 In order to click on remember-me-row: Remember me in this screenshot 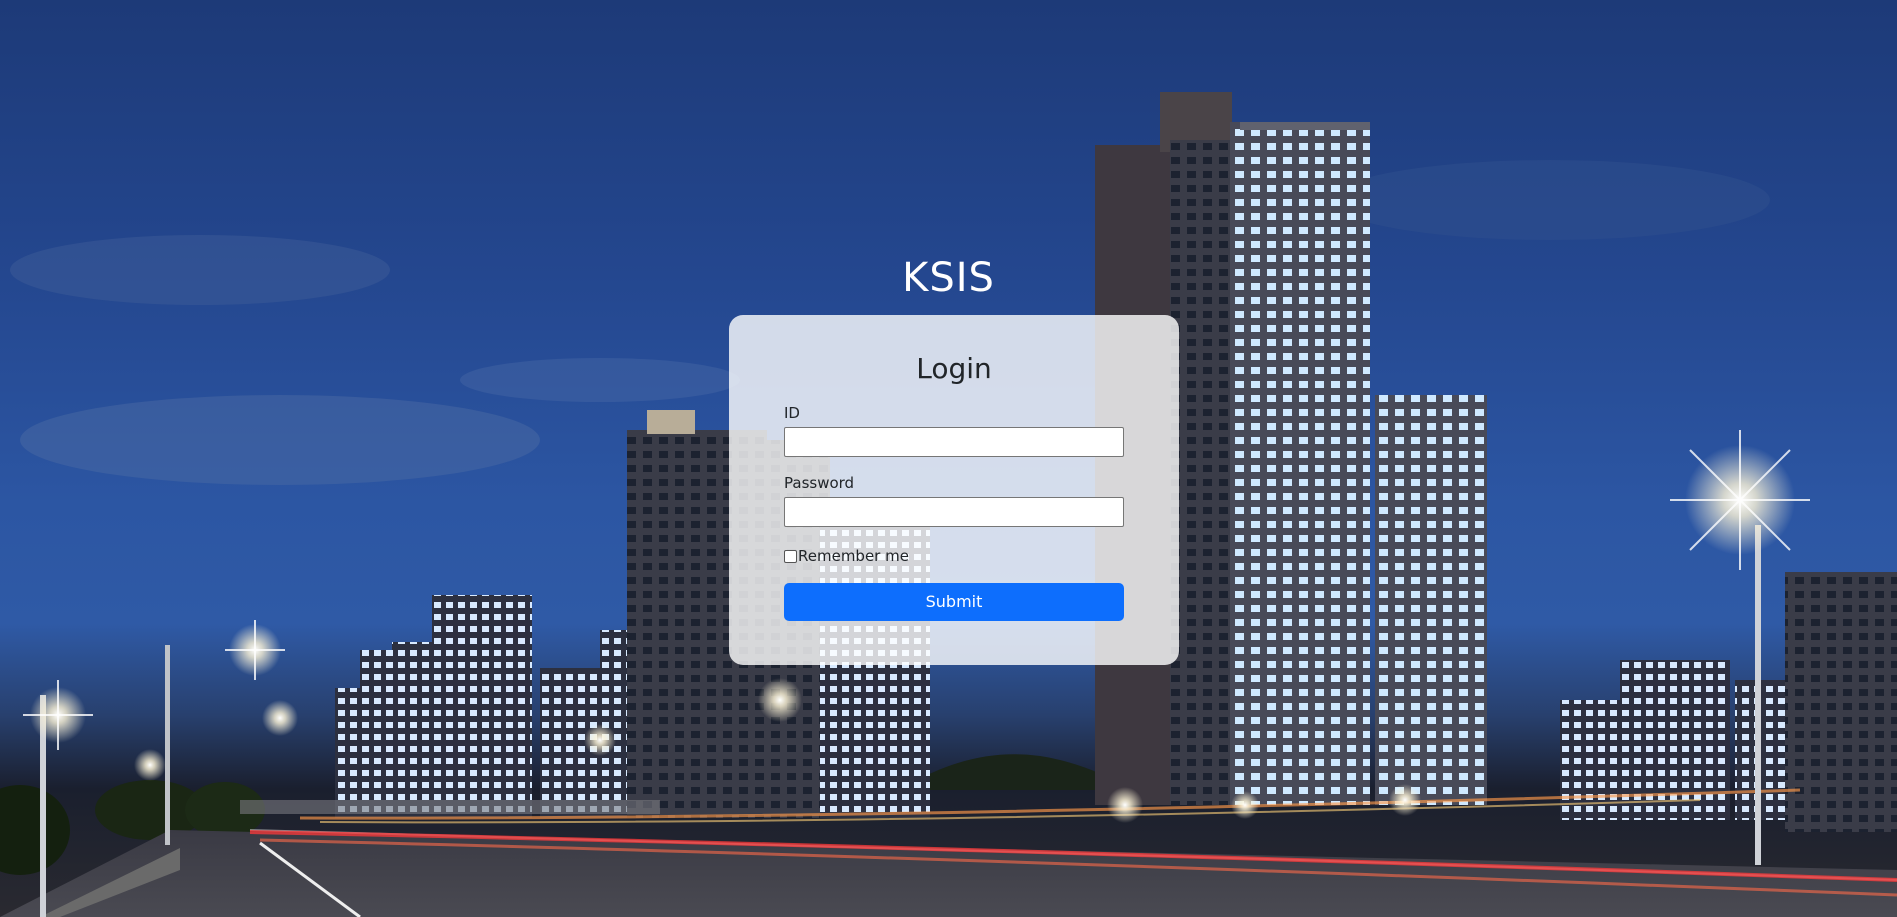, I will do `click(846, 556)`.